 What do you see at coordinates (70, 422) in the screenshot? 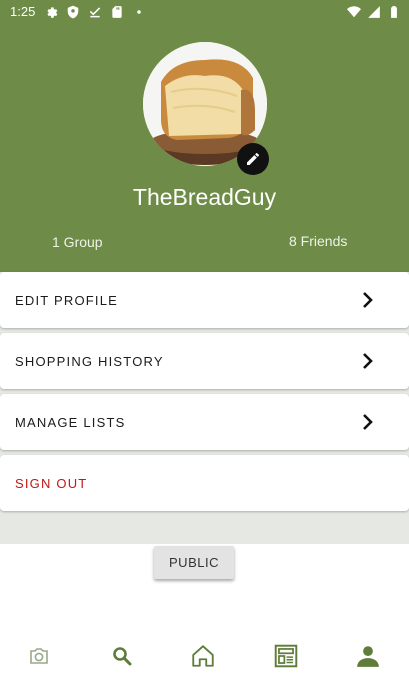
I see `menu-item-label: MANAGE LISTS` at bounding box center [70, 422].